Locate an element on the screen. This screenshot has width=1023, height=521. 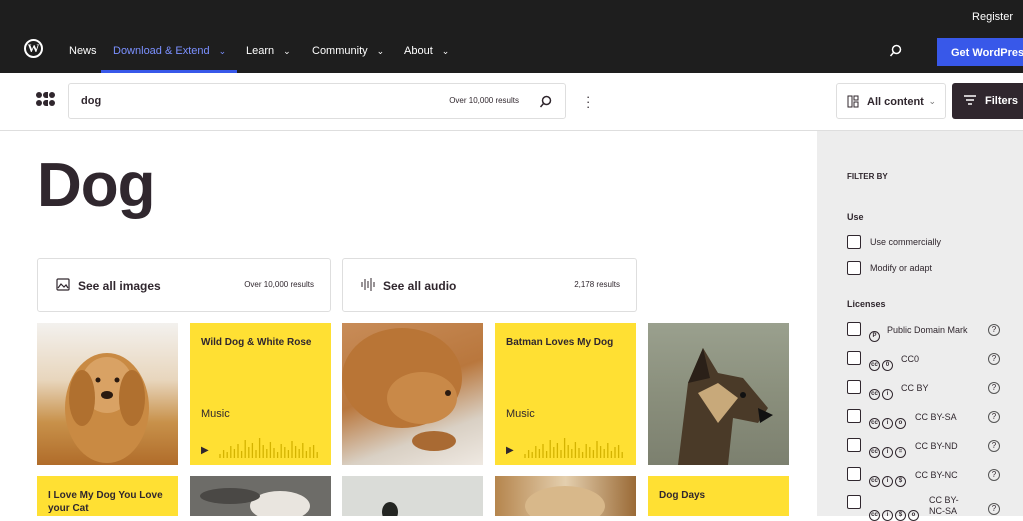
audio-title: Dog Days is located at coordinates (682, 495).